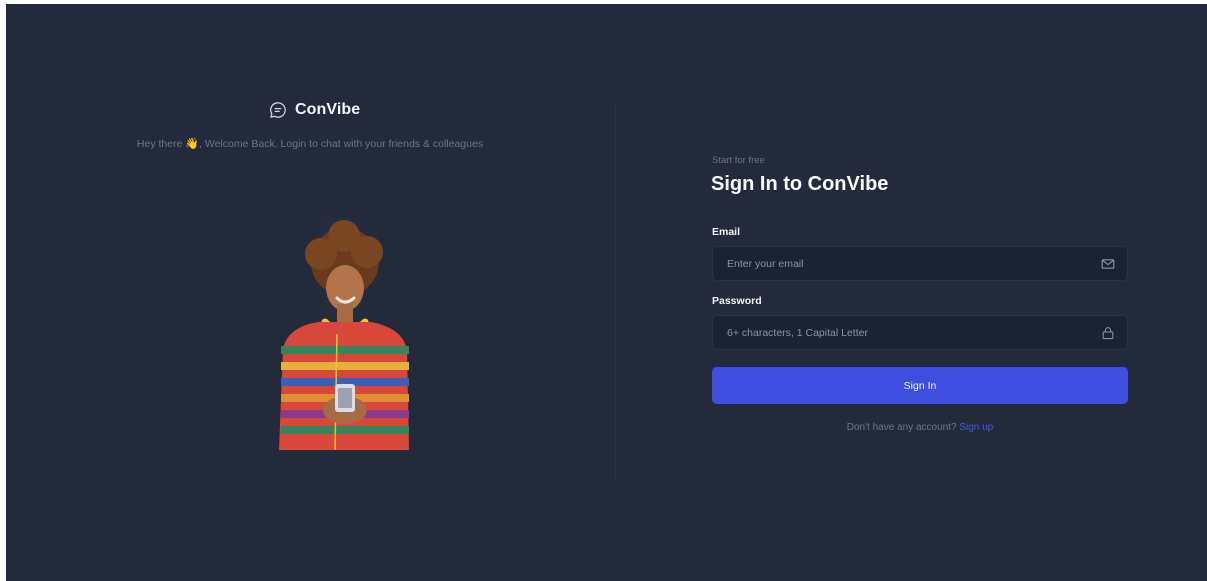 Image resolution: width=1207 pixels, height=581 pixels. What do you see at coordinates (278, 110) in the screenshot?
I see `chat-bubble-icon` at bounding box center [278, 110].